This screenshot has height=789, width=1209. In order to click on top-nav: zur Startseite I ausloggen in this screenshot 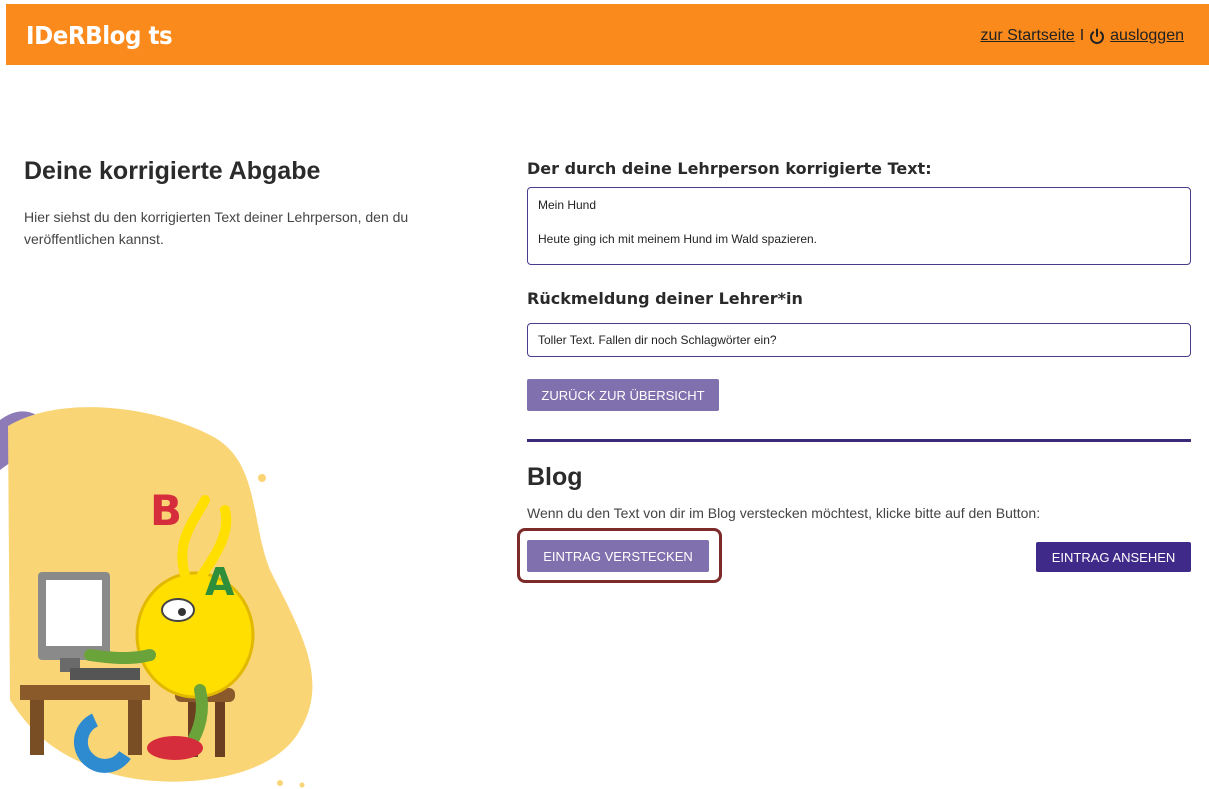, I will do `click(1082, 36)`.